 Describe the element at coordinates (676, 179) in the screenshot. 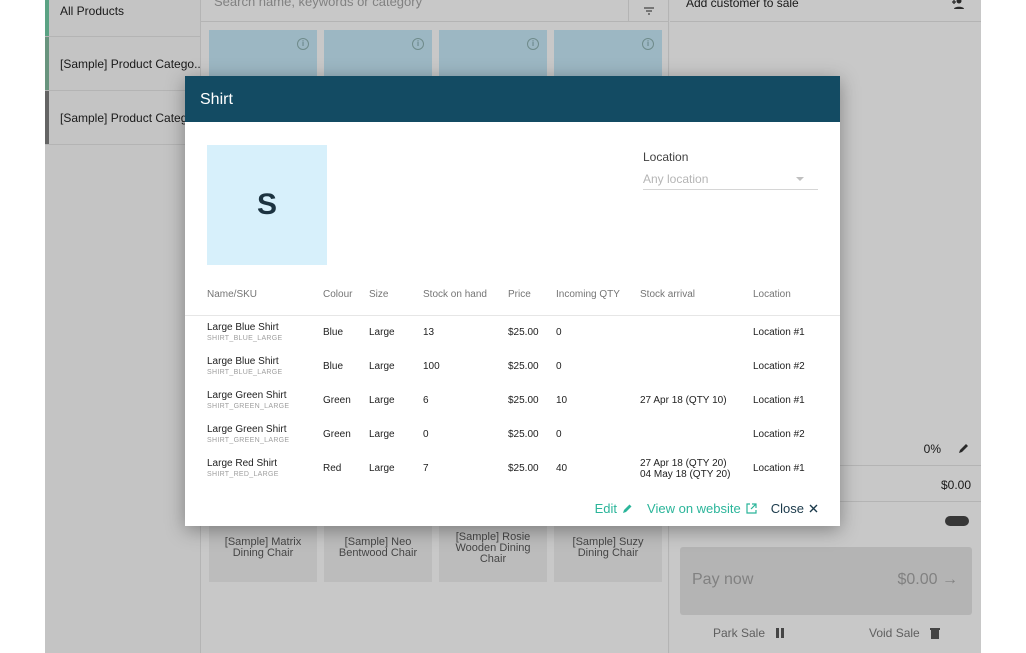

I see `location-select-value: Any location` at that location.